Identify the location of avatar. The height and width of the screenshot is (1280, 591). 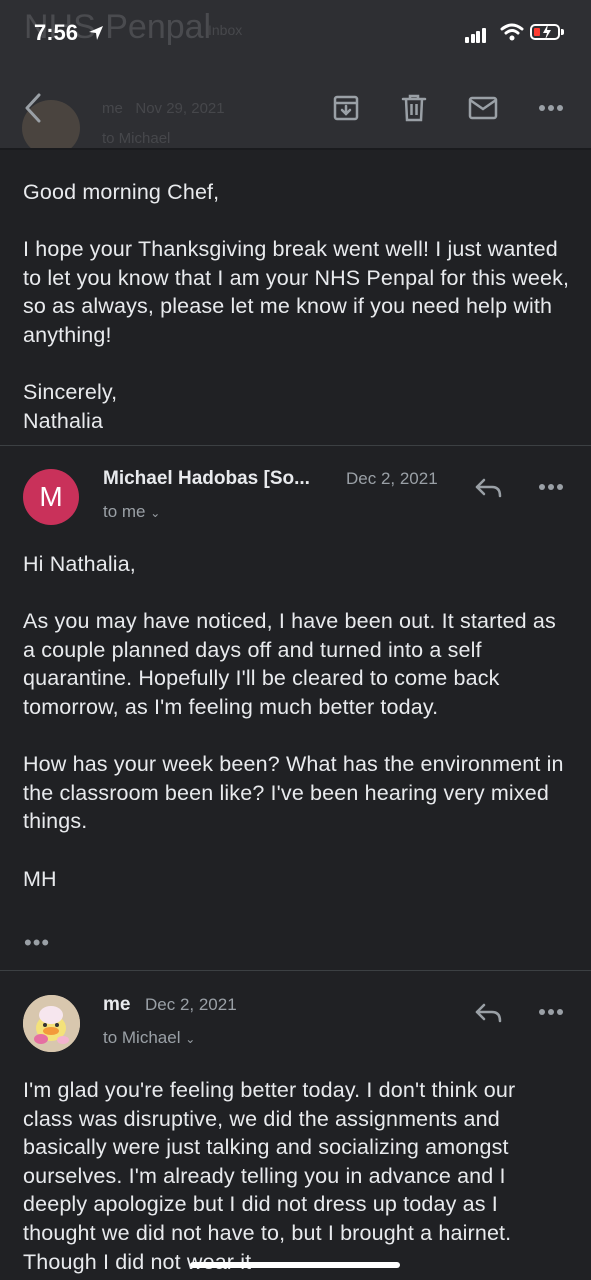
(51, 1023).